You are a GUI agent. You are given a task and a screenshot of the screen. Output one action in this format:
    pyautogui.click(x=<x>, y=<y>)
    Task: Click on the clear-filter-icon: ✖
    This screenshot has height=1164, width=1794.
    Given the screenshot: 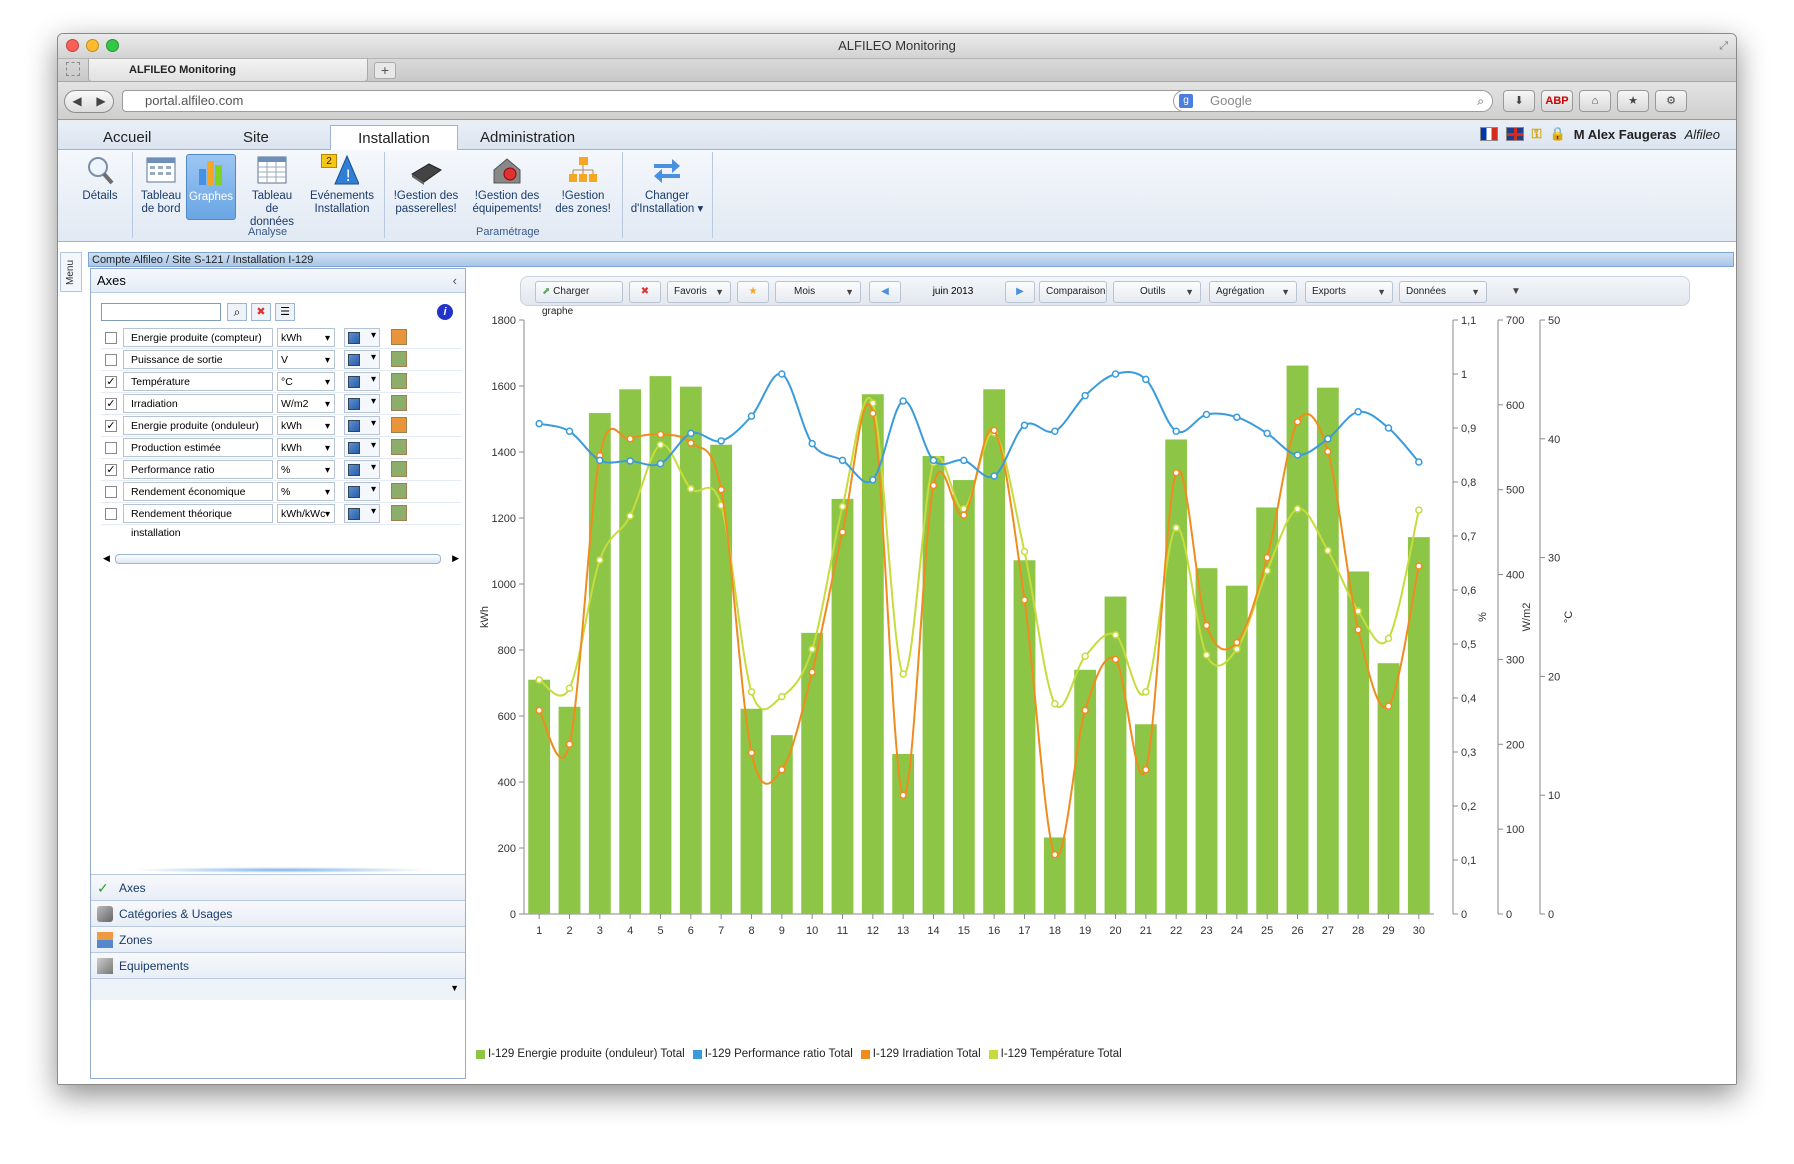 What is the action you would take?
    pyautogui.click(x=261, y=312)
    